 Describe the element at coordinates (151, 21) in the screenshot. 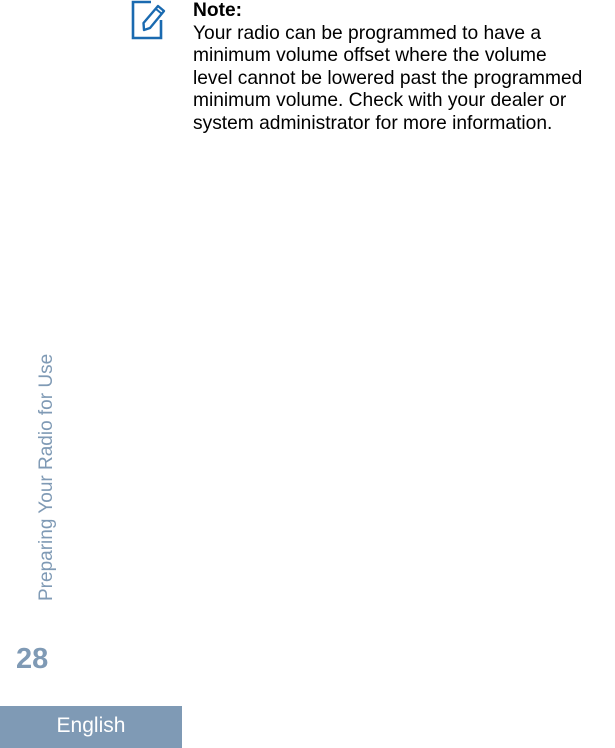

I see `pencil-edit-icon` at that location.